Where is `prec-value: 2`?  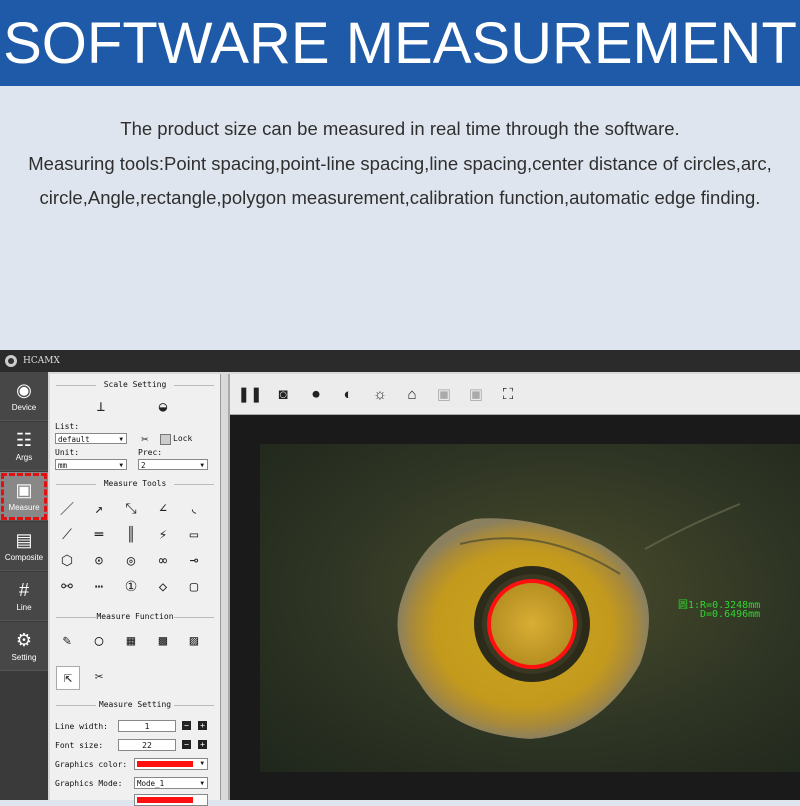
prec-value: 2 is located at coordinates (143, 465).